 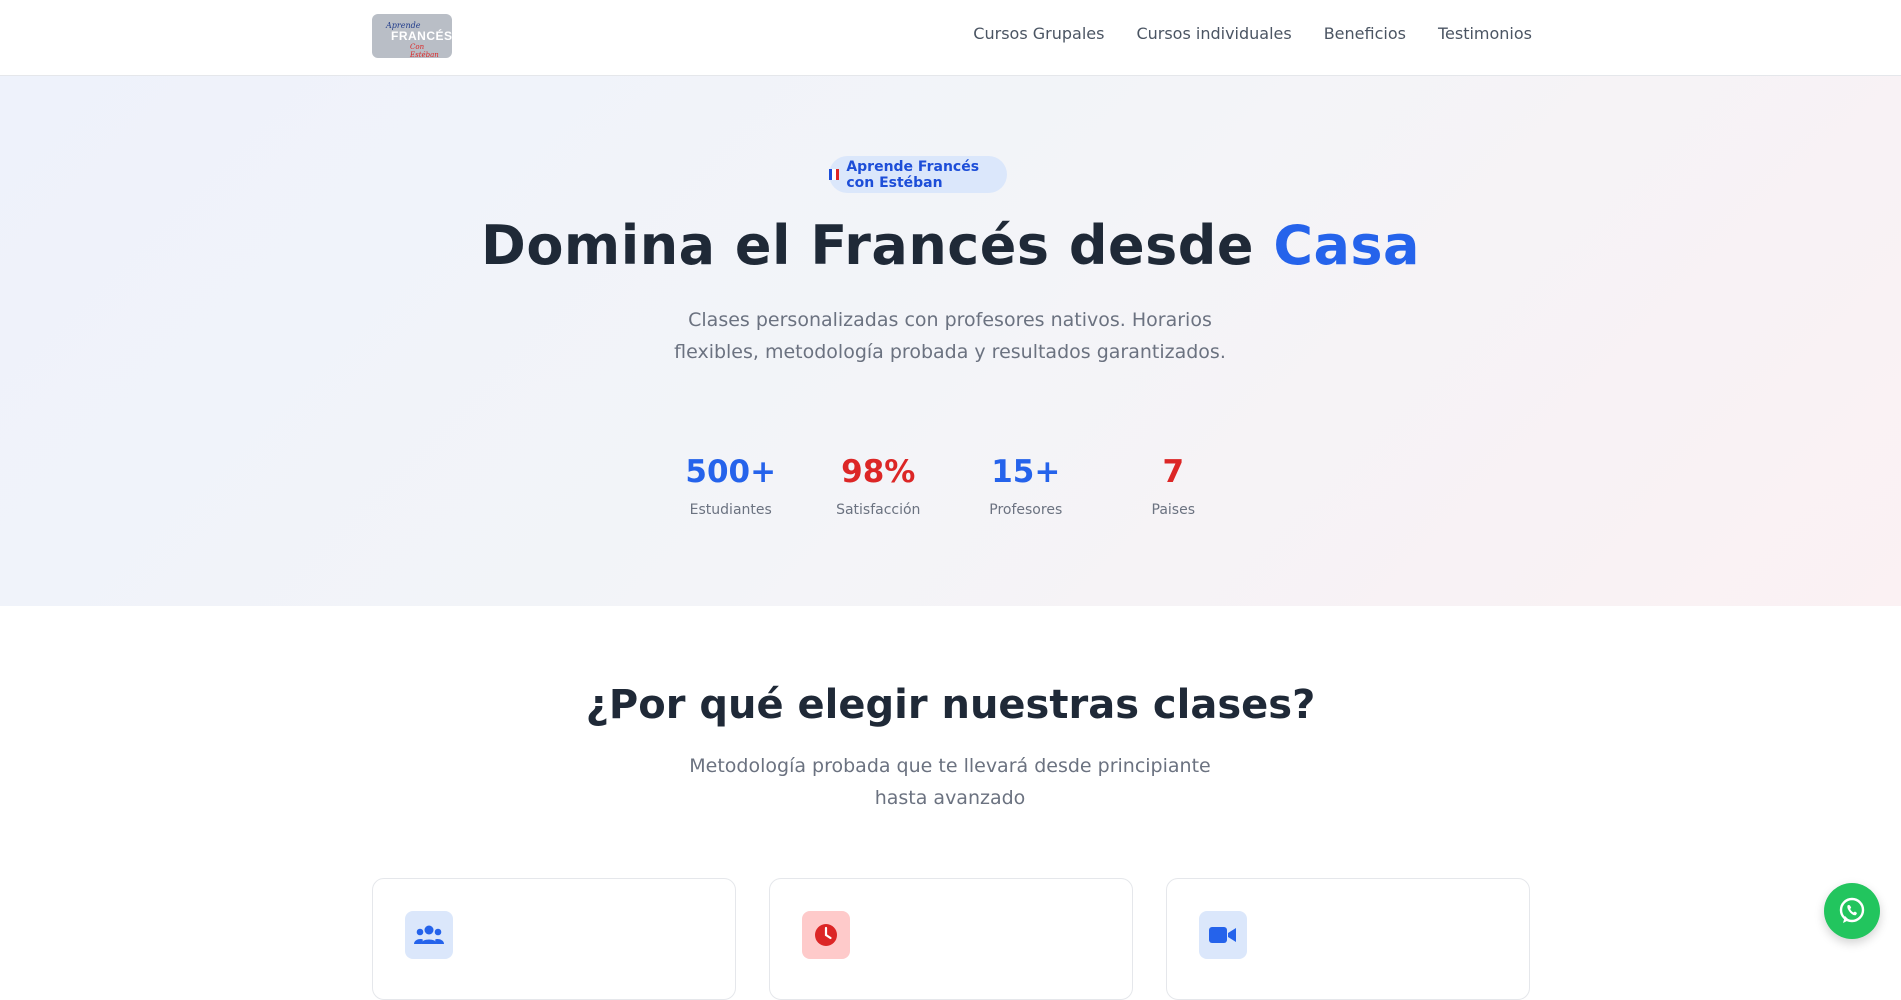 I want to click on video-icon, so click(x=1223, y=935).